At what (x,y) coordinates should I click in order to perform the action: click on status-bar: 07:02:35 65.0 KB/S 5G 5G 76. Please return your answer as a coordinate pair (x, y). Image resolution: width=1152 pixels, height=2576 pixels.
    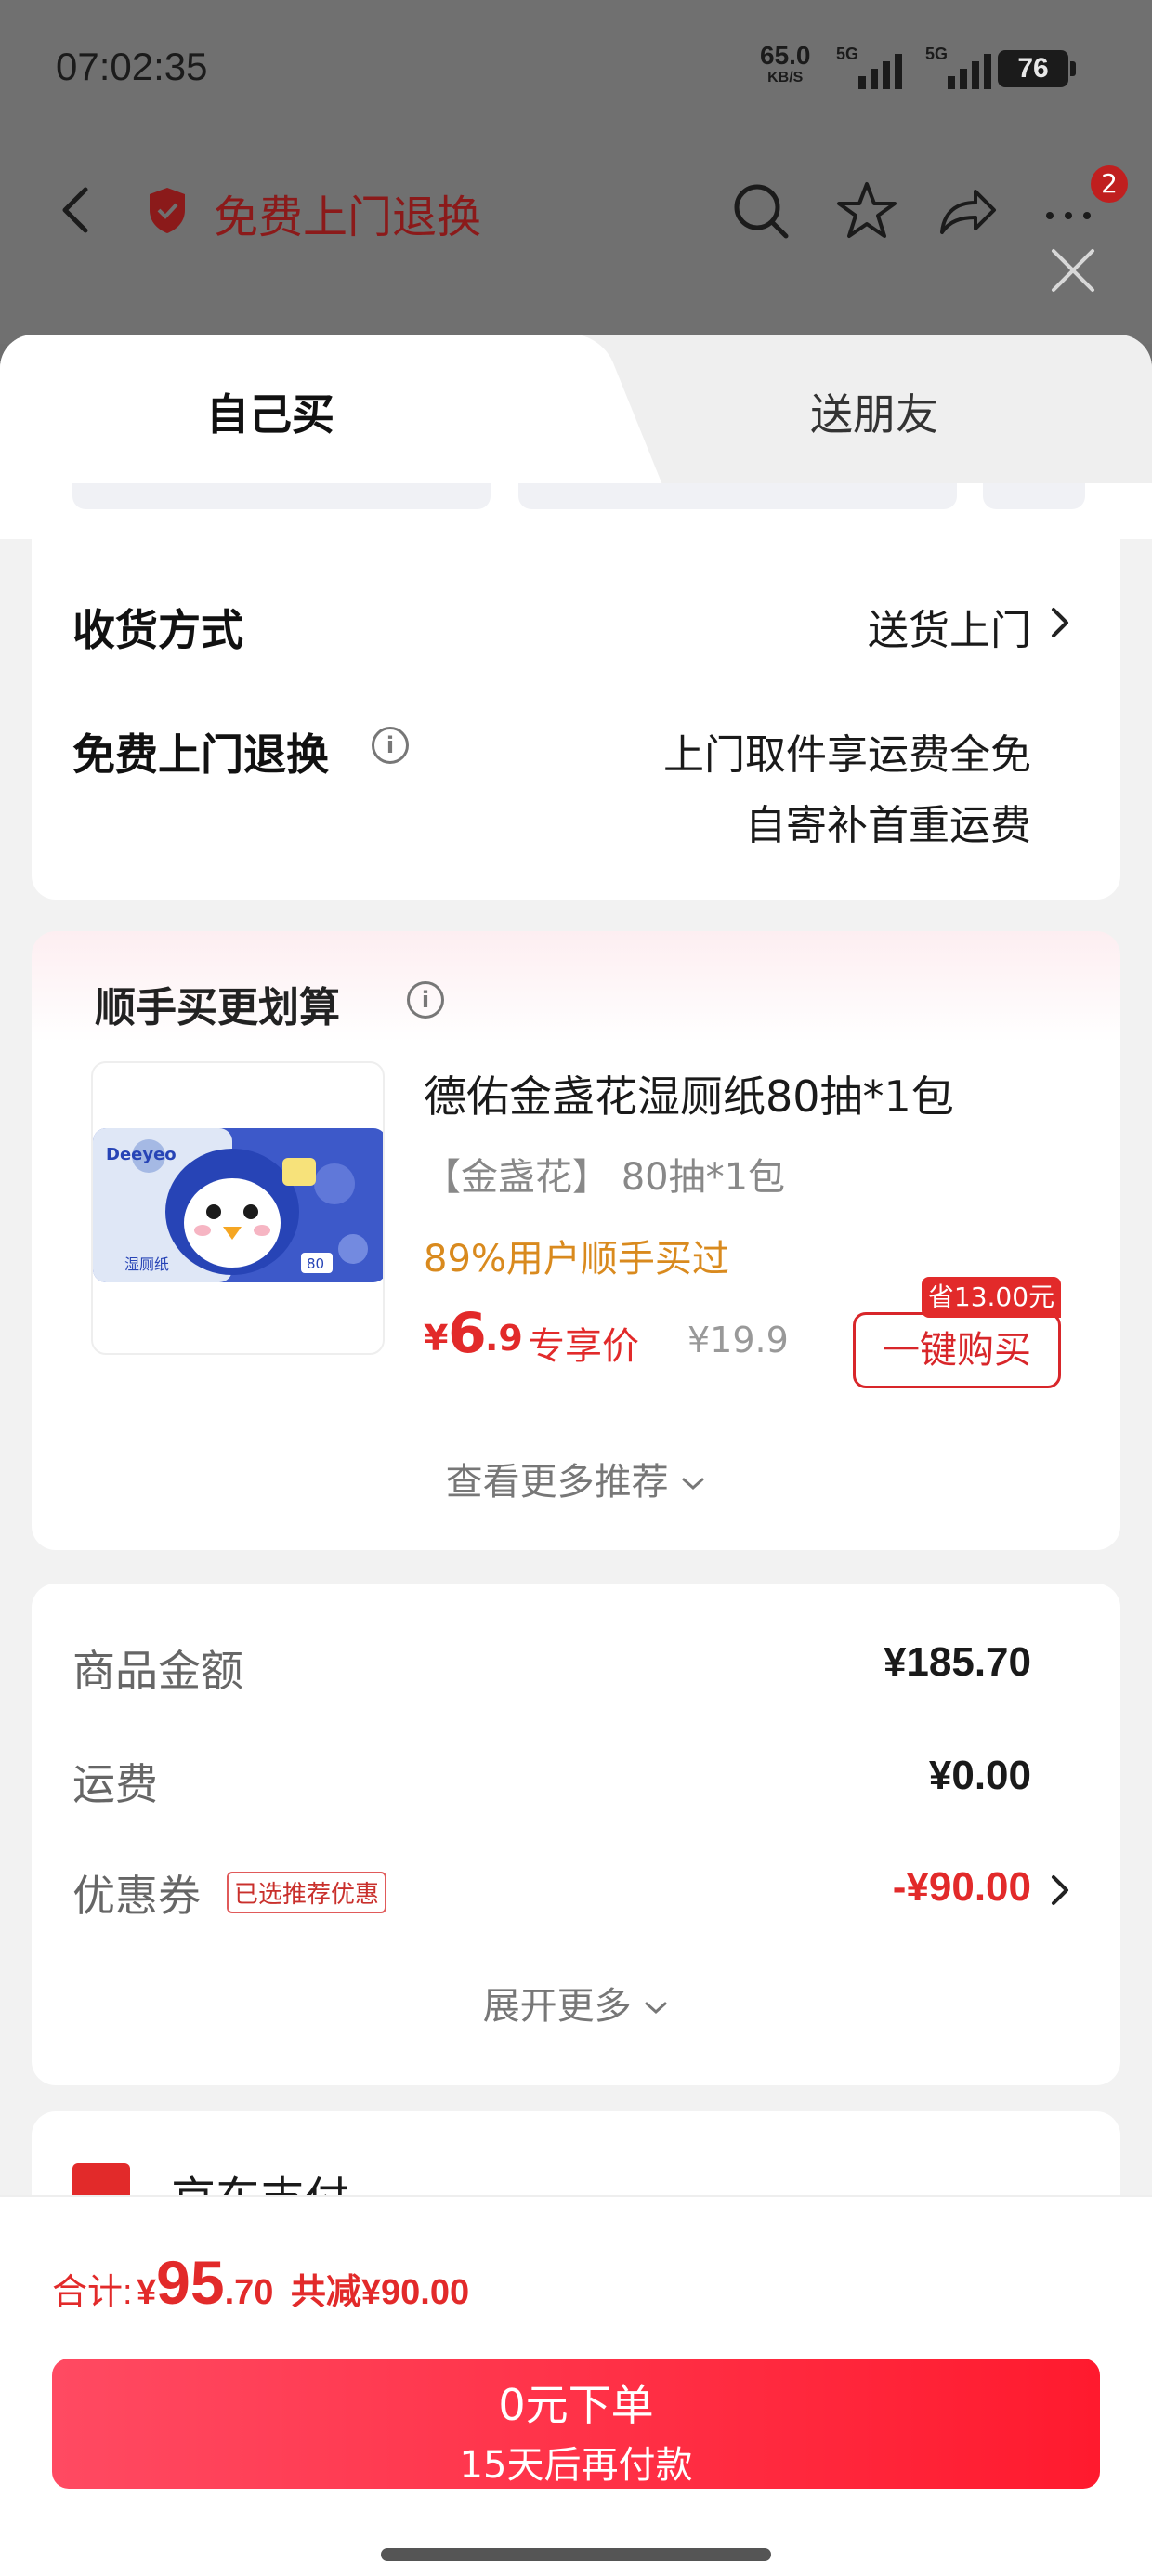
    Looking at the image, I should click on (576, 65).